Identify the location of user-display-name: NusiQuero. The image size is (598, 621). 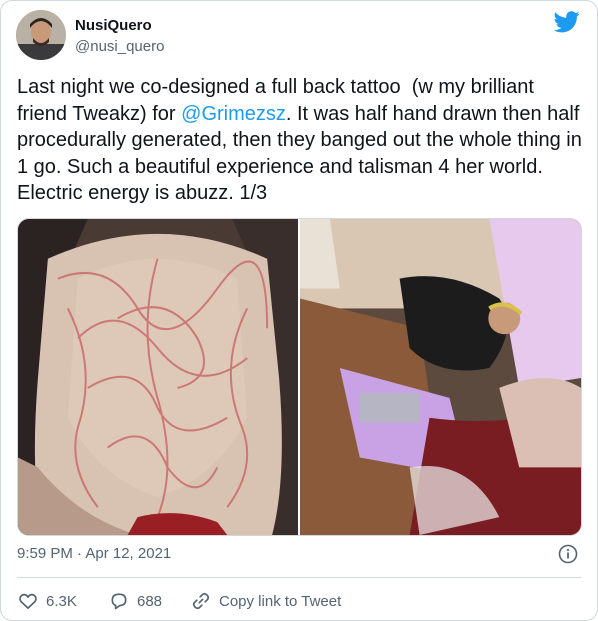
(113, 25).